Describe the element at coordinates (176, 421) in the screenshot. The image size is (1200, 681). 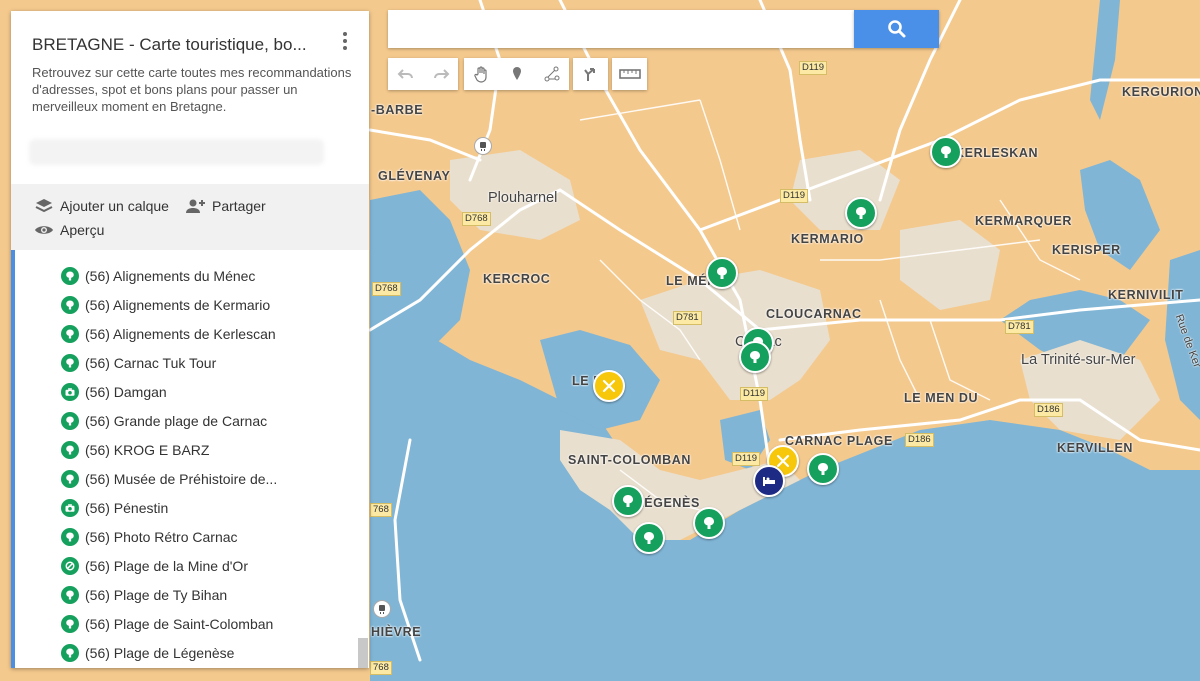
I see `list-item-label: (56) Grande plage de Carnac` at that location.